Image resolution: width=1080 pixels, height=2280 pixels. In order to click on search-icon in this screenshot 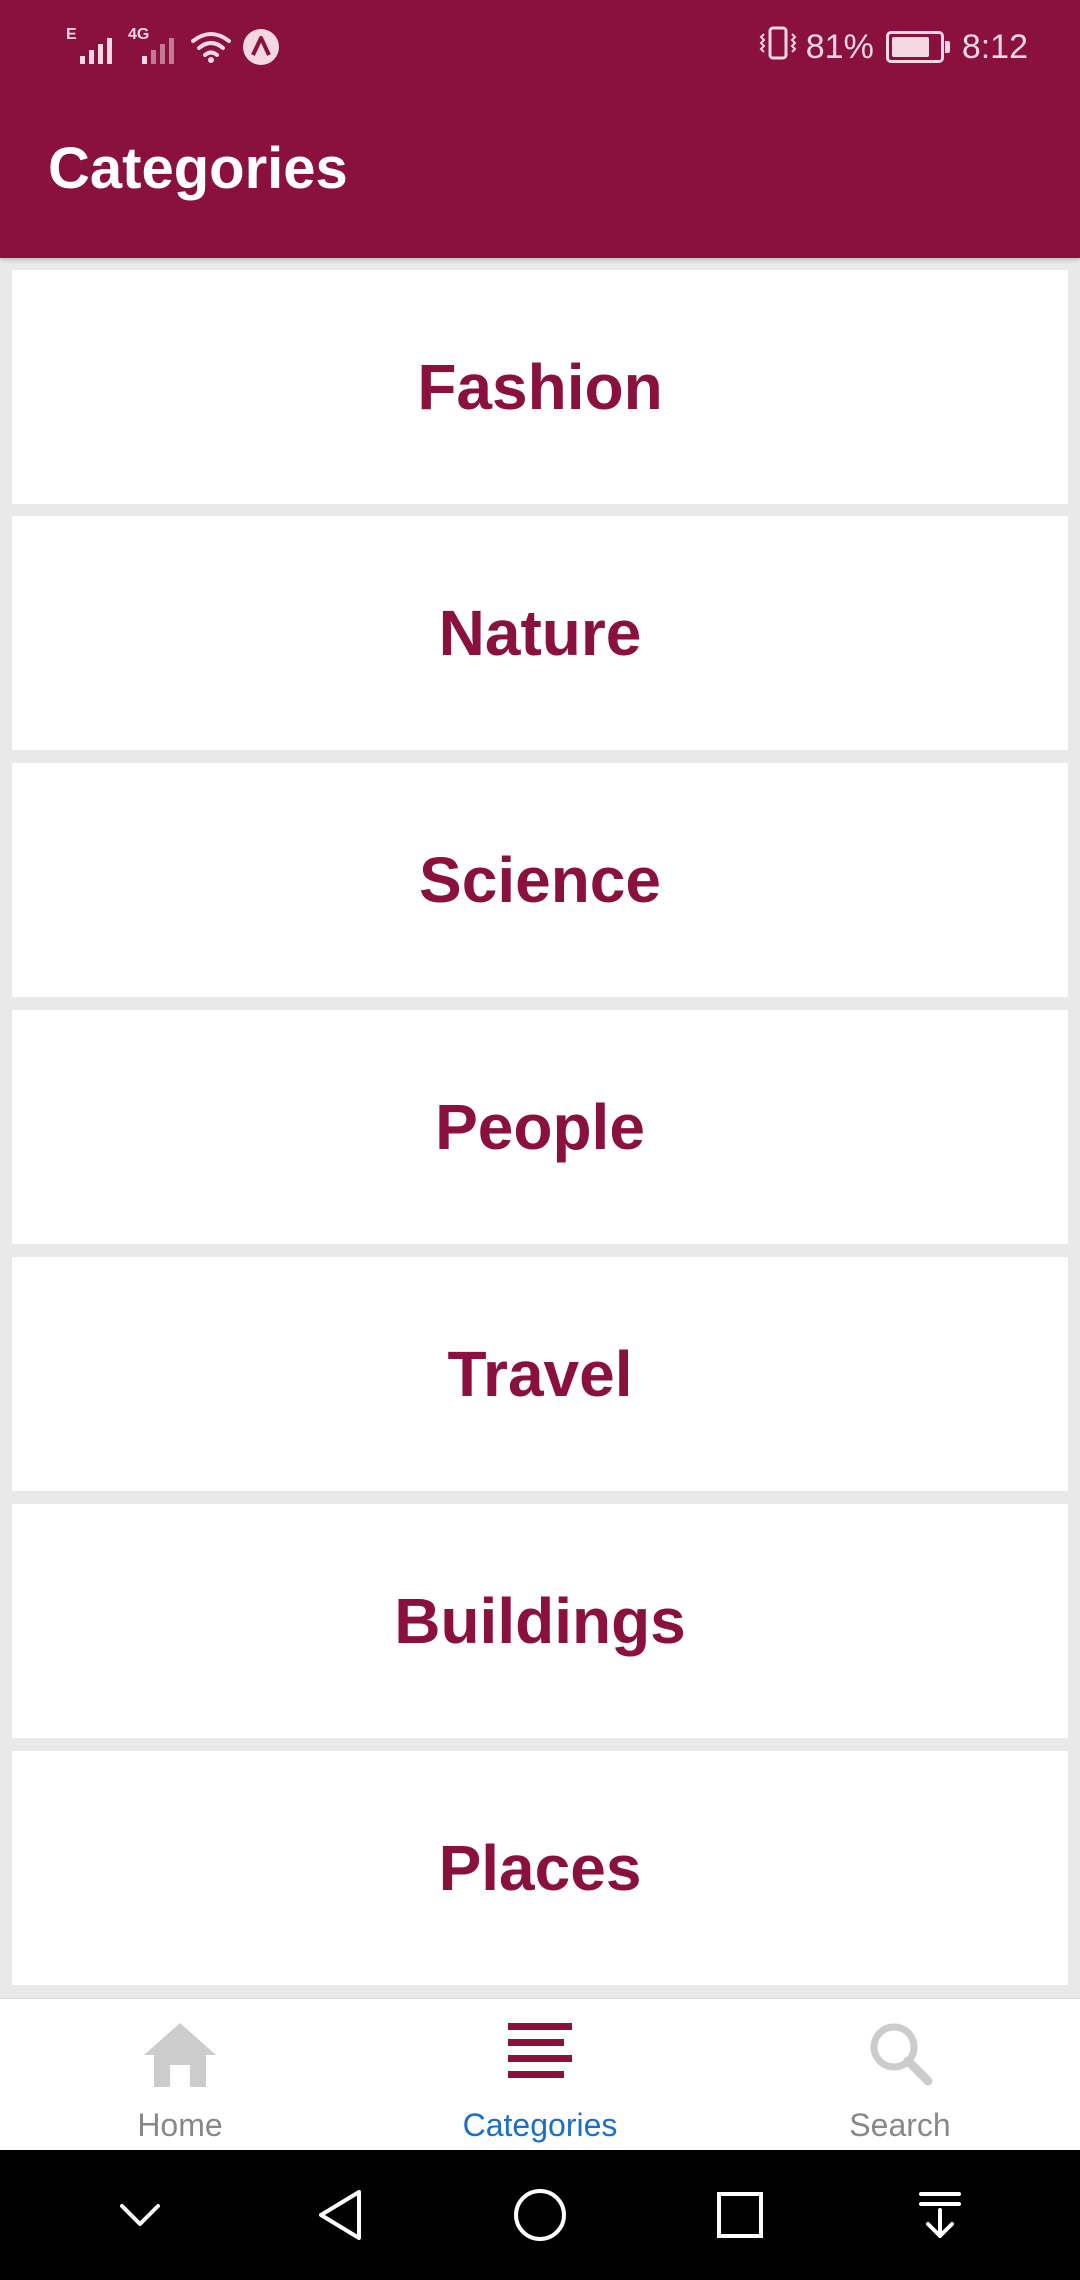, I will do `click(901, 2054)`.